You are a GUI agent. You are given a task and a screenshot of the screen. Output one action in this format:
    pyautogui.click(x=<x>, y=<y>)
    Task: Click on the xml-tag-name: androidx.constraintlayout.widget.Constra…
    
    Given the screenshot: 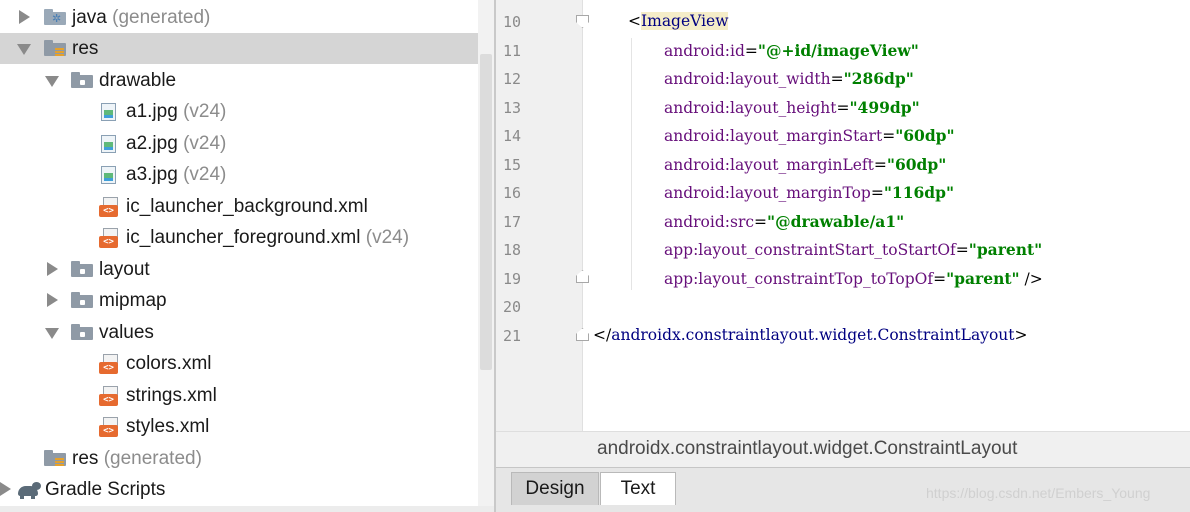 What is the action you would take?
    pyautogui.click(x=813, y=335)
    